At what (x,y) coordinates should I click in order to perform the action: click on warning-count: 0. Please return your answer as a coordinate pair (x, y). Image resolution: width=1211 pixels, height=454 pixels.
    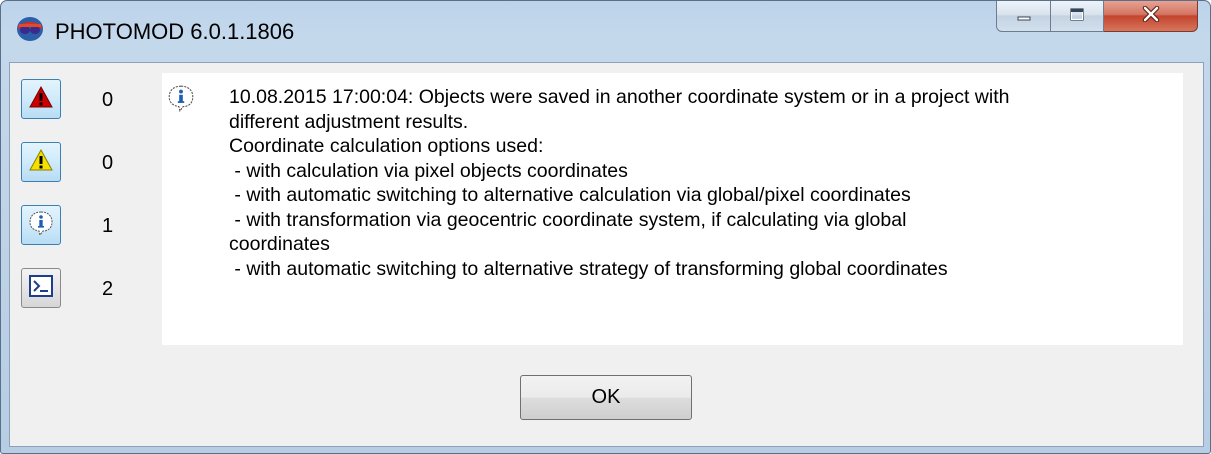
    Looking at the image, I should click on (108, 163).